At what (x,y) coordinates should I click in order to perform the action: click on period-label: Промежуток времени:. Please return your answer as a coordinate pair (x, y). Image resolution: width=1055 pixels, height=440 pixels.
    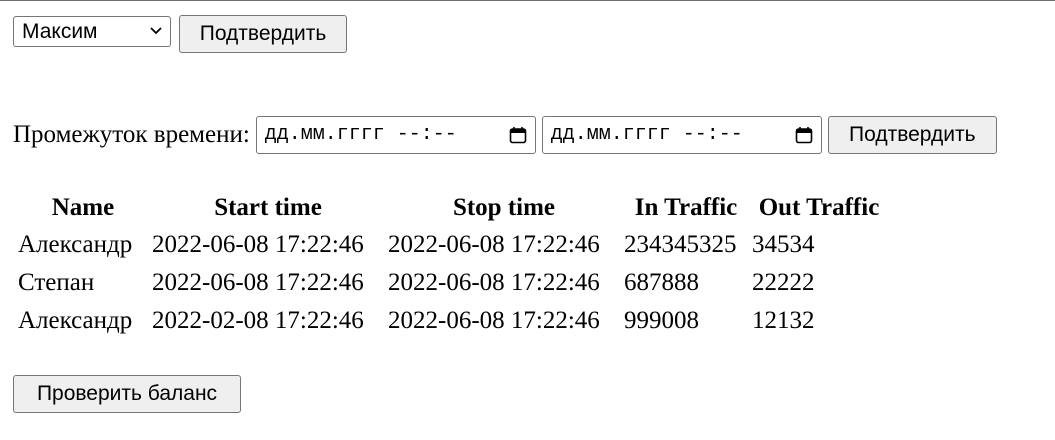
    Looking at the image, I should click on (131, 134).